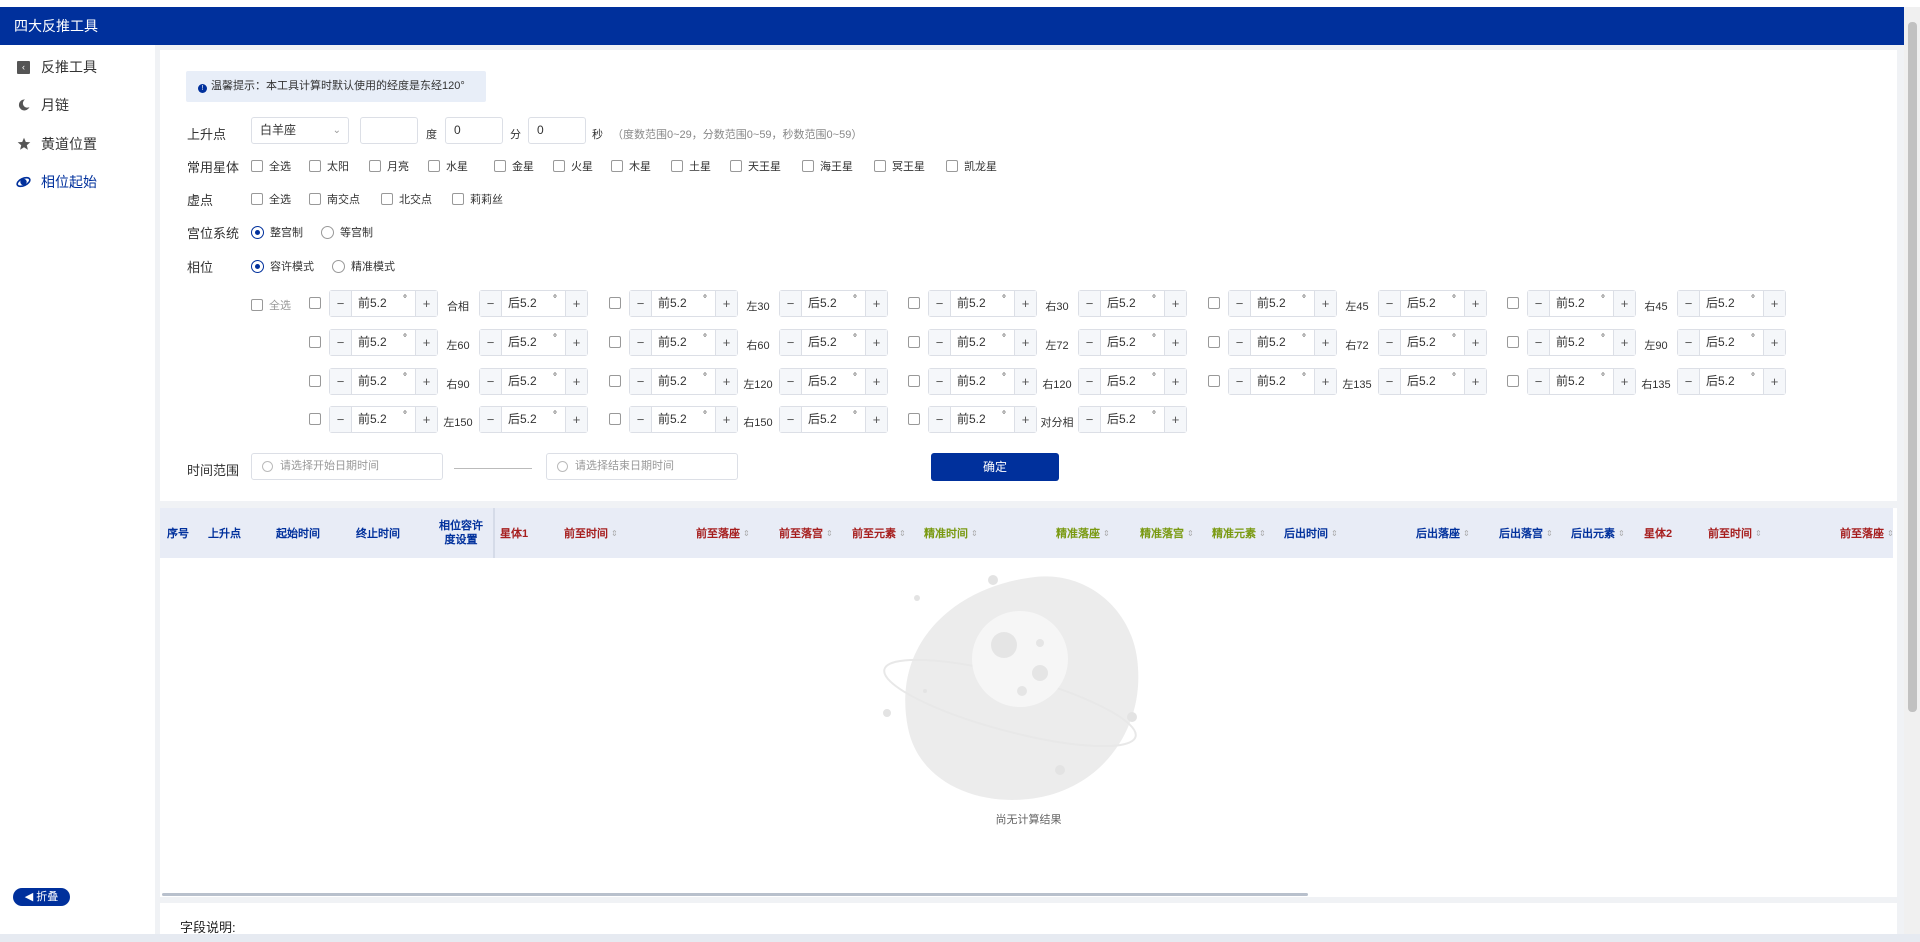 This screenshot has height=942, width=1920. What do you see at coordinates (461, 533) in the screenshot?
I see `column-header: 相位容许度设置` at bounding box center [461, 533].